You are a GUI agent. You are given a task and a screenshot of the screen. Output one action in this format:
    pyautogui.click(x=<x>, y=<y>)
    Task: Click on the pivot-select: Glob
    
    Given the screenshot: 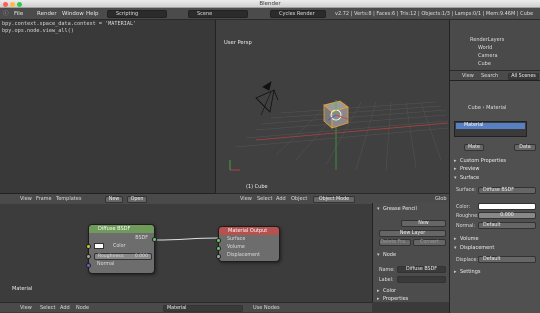 What is the action you would take?
    pyautogui.click(x=441, y=199)
    